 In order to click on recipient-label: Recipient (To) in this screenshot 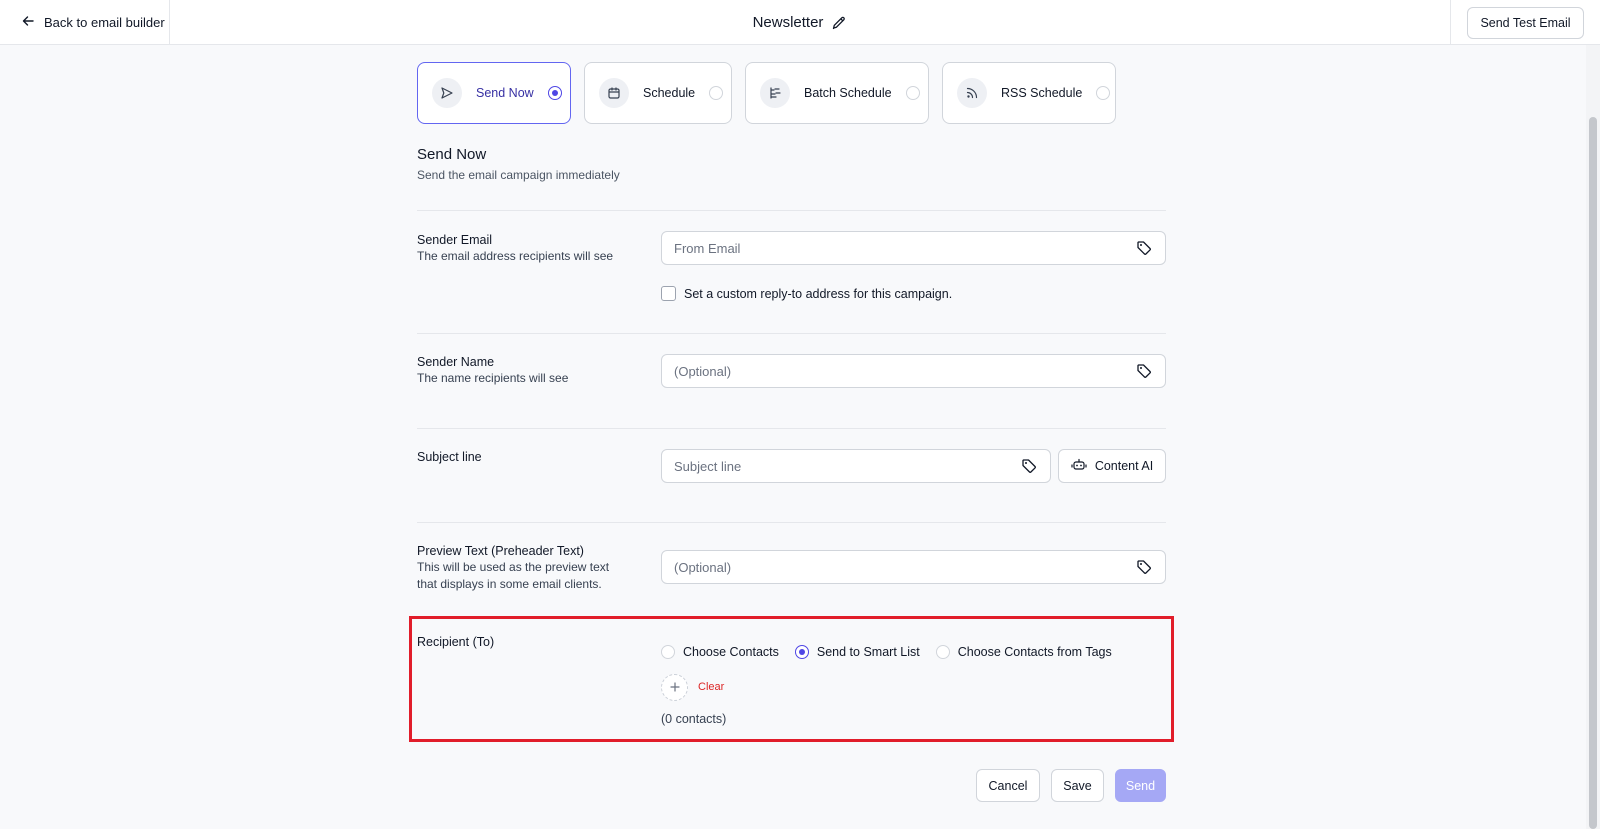, I will do `click(456, 642)`.